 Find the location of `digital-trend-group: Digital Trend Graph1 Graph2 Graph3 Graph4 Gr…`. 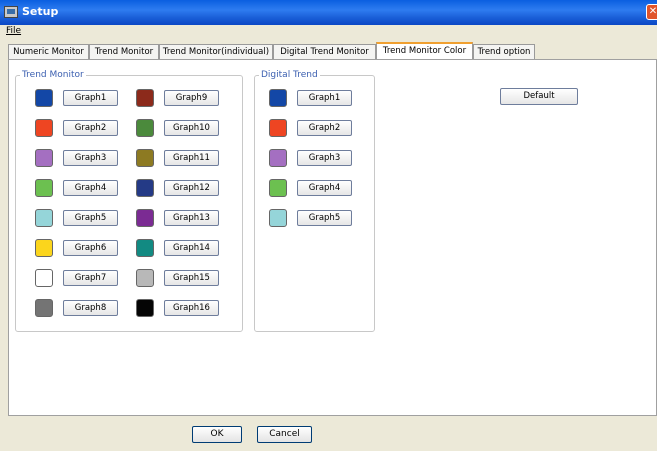

digital-trend-group: Digital Trend Graph1 Graph2 Graph3 Graph4 Gr… is located at coordinates (314, 201).